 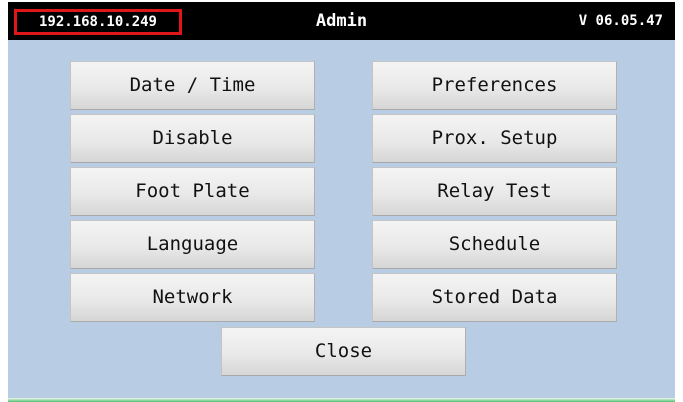 I want to click on schedule-button: Schedule, so click(x=494, y=244).